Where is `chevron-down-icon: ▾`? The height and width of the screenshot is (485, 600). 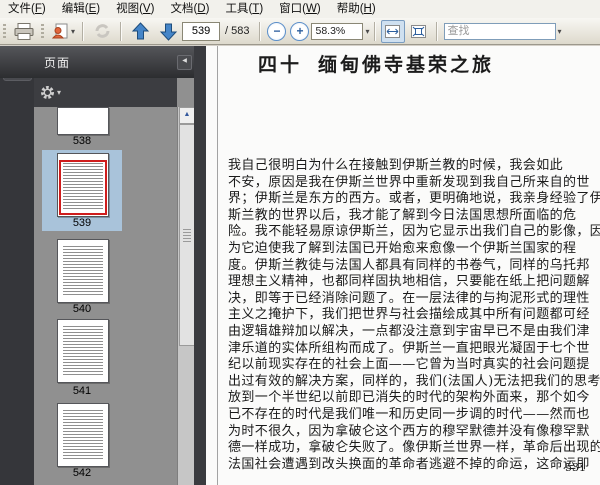
chevron-down-icon: ▾ is located at coordinates (73, 31).